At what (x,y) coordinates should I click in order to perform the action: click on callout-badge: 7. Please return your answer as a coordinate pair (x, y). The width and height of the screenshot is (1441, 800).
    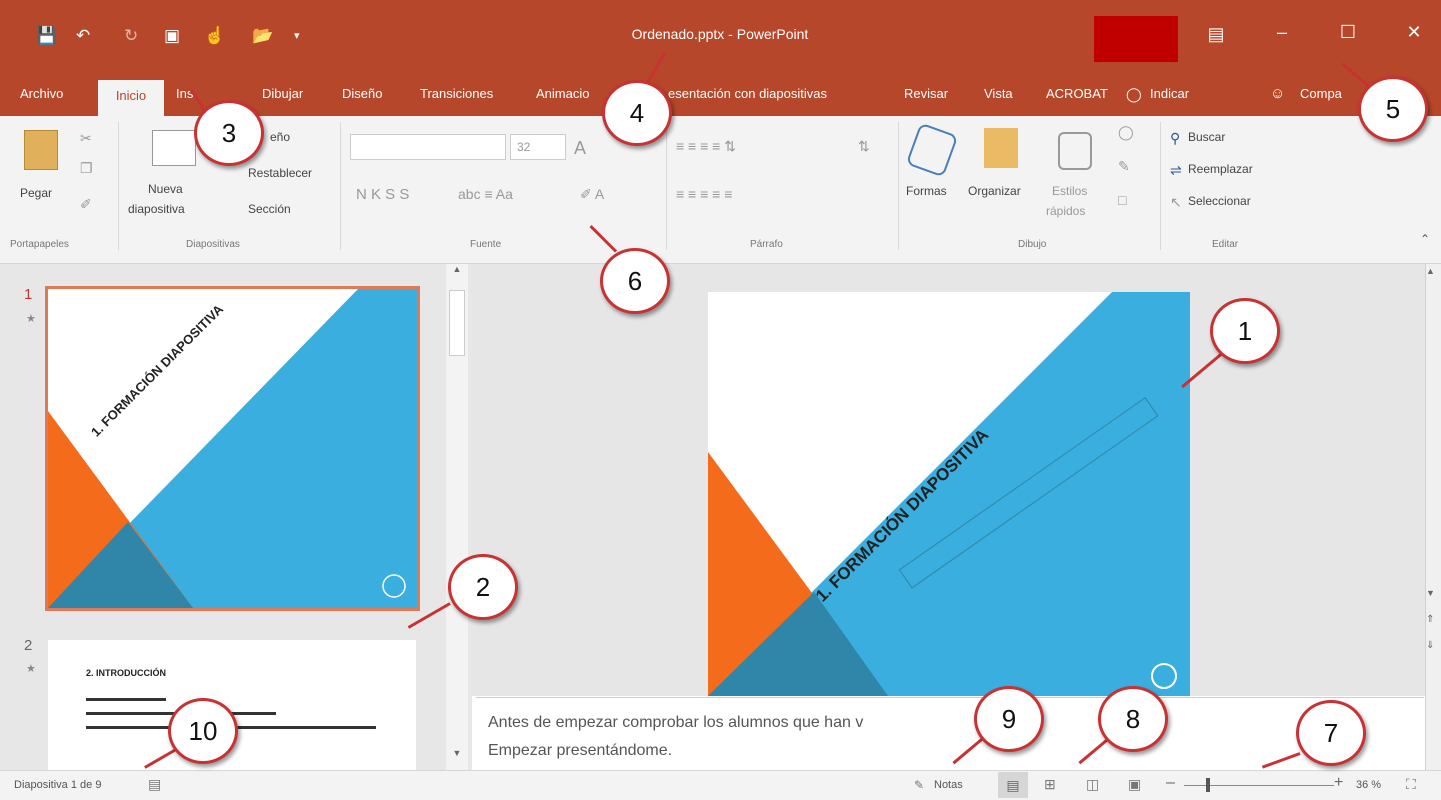
    Looking at the image, I should click on (1331, 733).